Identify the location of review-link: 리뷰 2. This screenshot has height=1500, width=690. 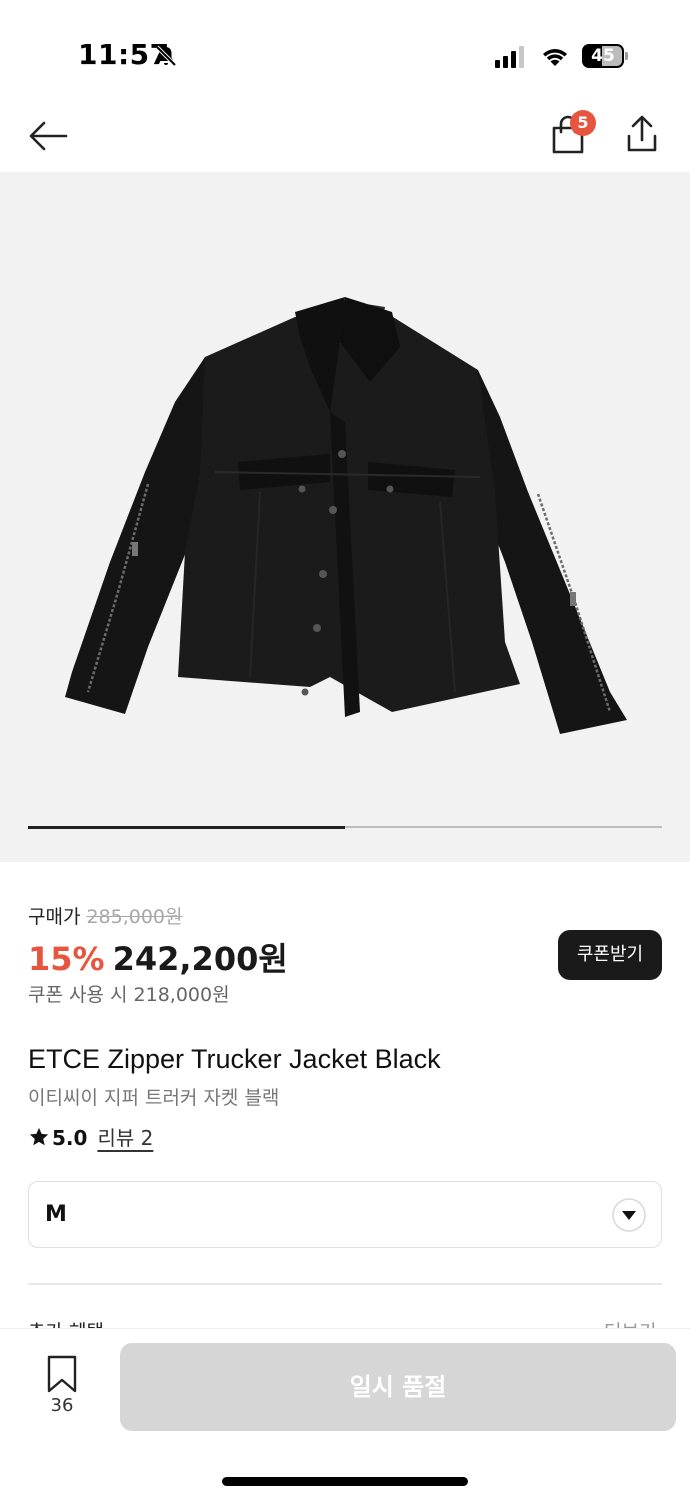
(125, 1138).